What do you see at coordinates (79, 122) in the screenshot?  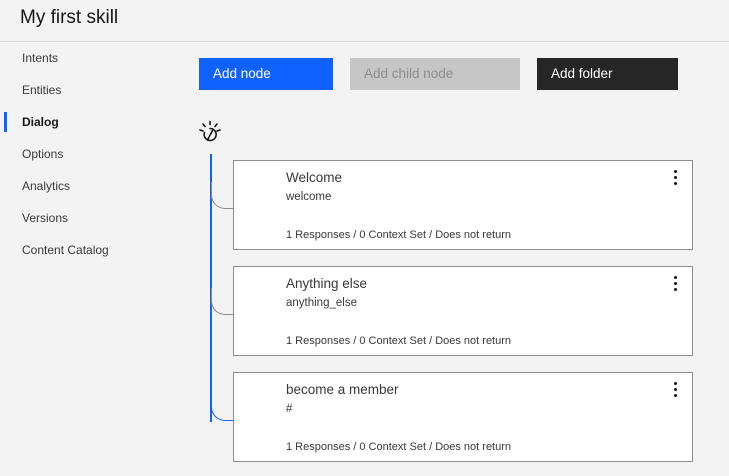 I see `sidebar-item-dialog: Dialog` at bounding box center [79, 122].